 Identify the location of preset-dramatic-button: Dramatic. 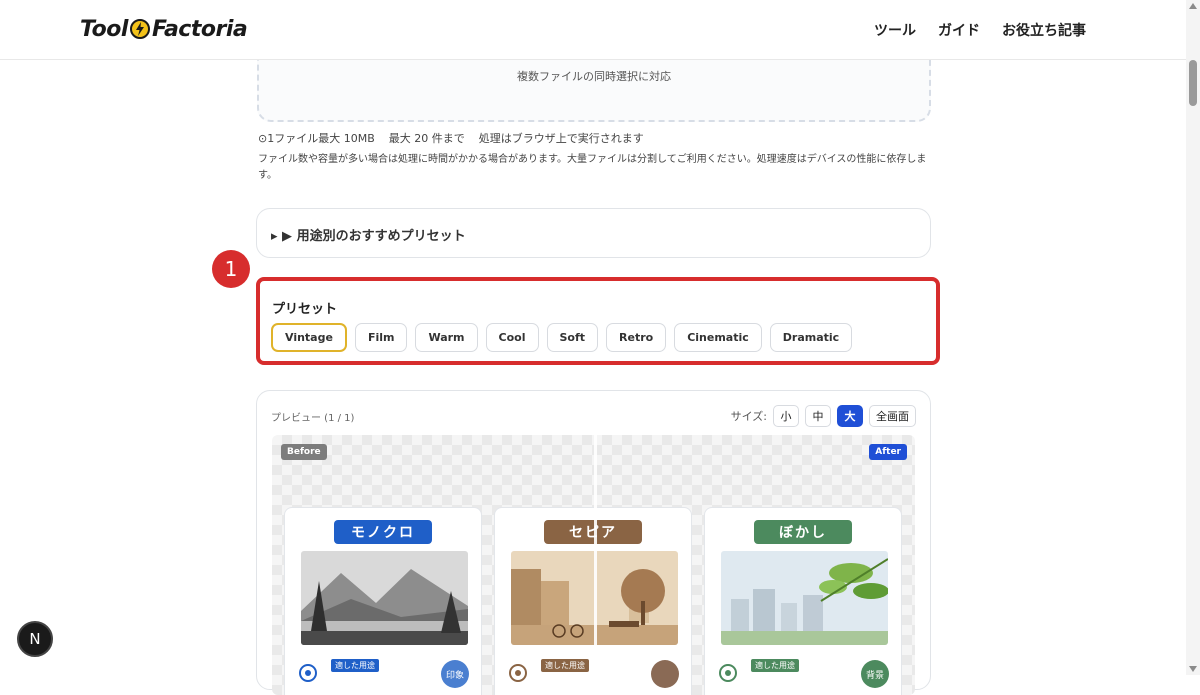
(811, 337).